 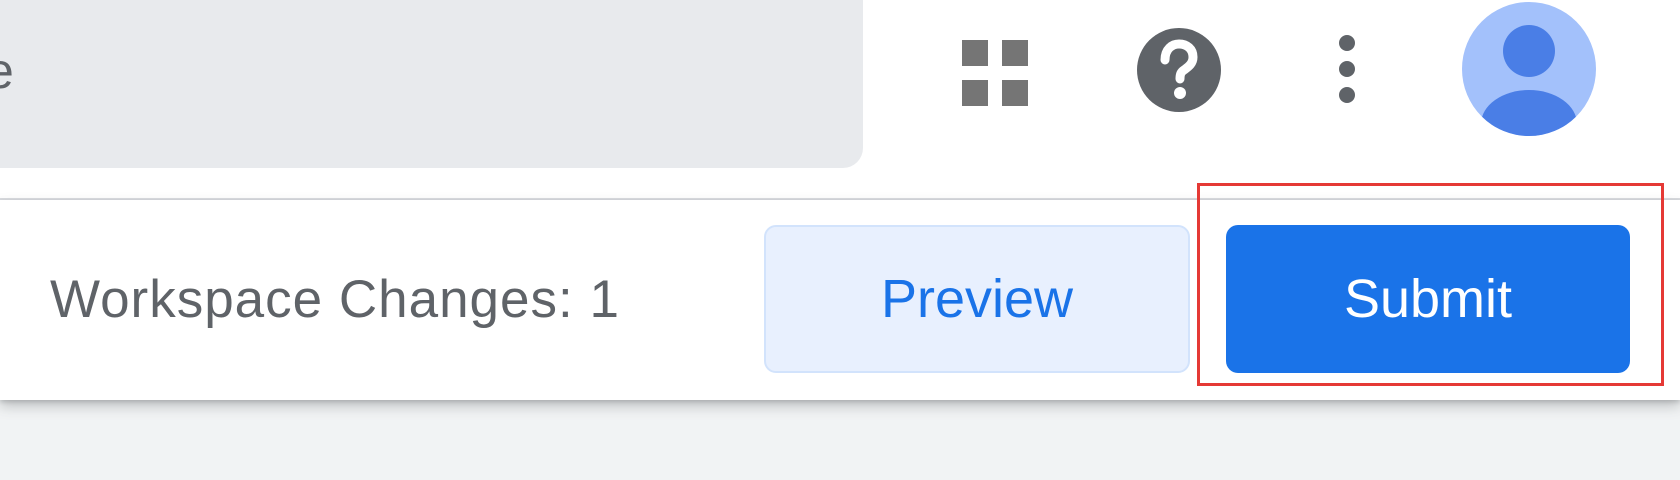 What do you see at coordinates (1347, 69) in the screenshot?
I see `more-vert-icon` at bounding box center [1347, 69].